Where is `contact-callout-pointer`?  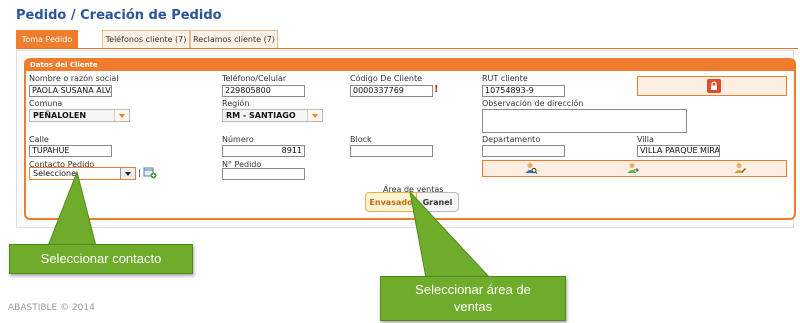 contact-callout-pointer is located at coordinates (72, 208).